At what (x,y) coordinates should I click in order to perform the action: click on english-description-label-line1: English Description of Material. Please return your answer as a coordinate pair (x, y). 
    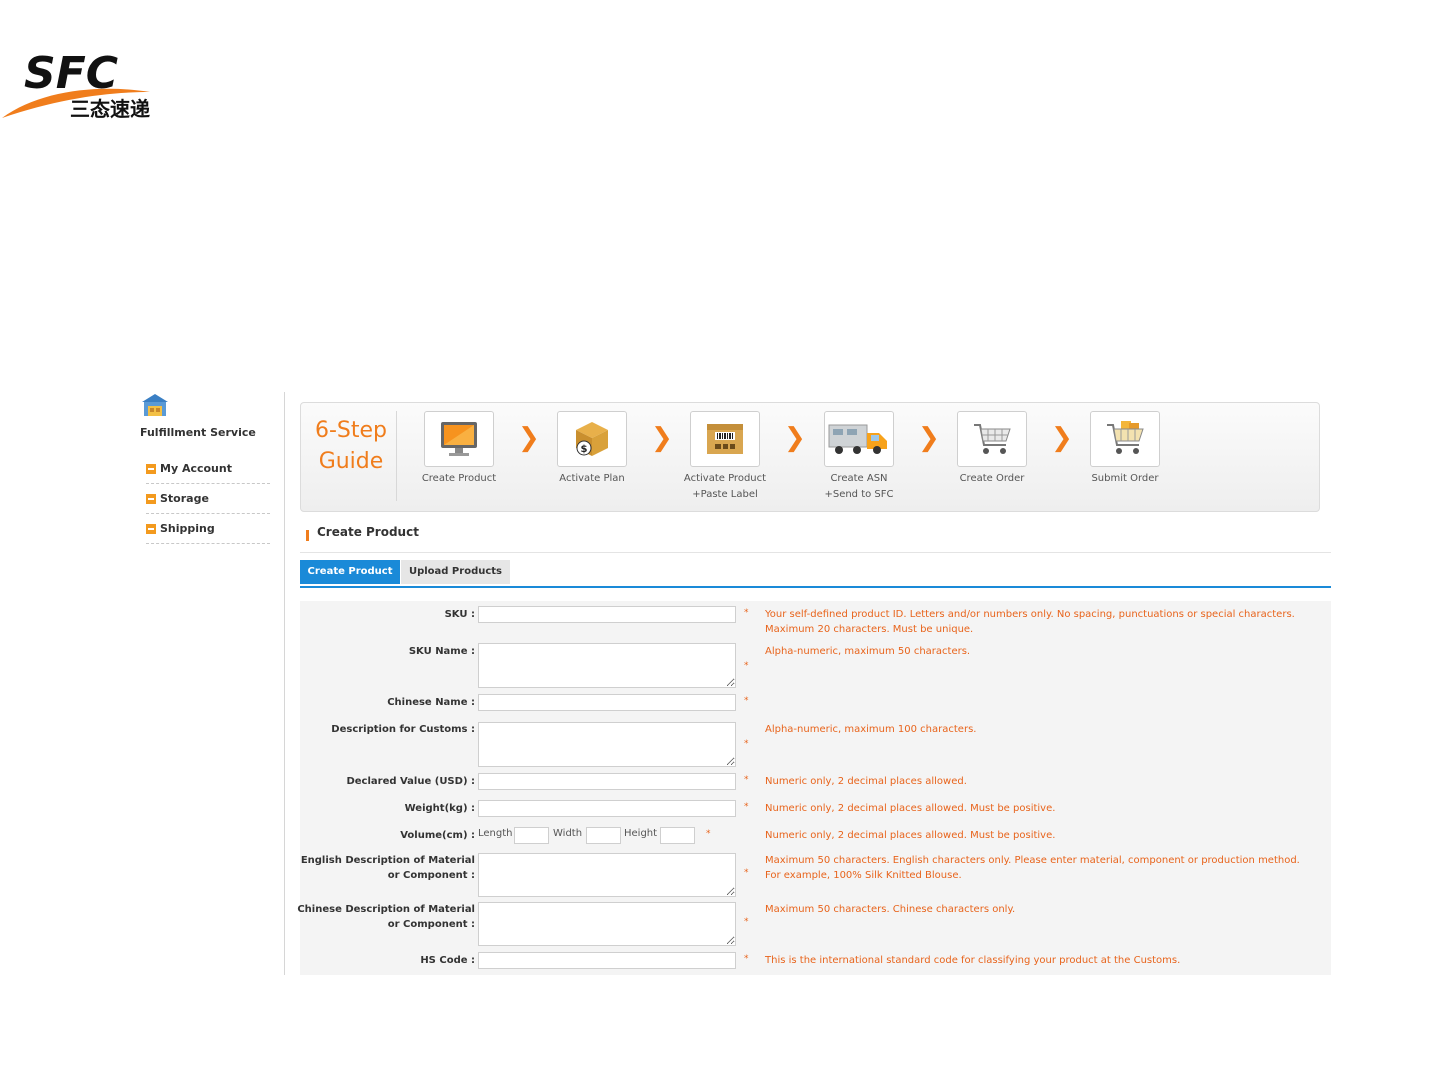
    Looking at the image, I should click on (387, 860).